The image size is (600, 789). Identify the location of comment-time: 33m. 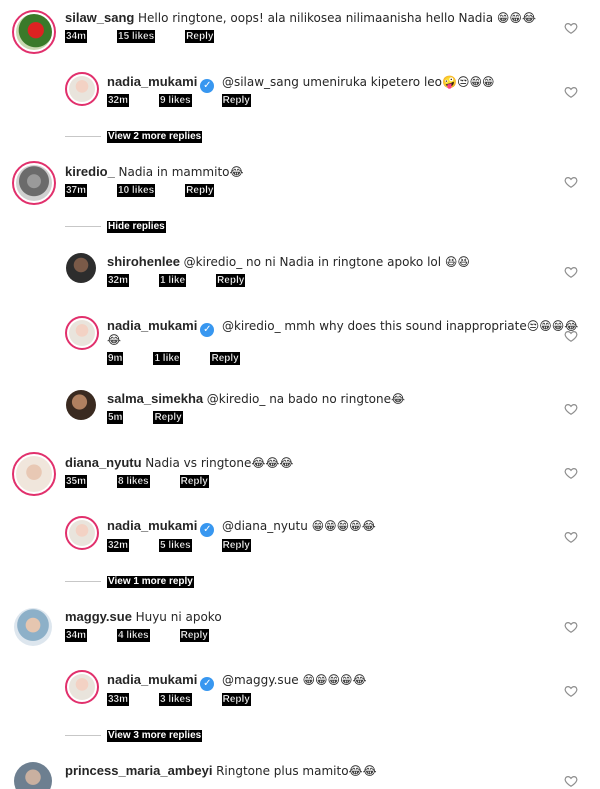
(118, 699).